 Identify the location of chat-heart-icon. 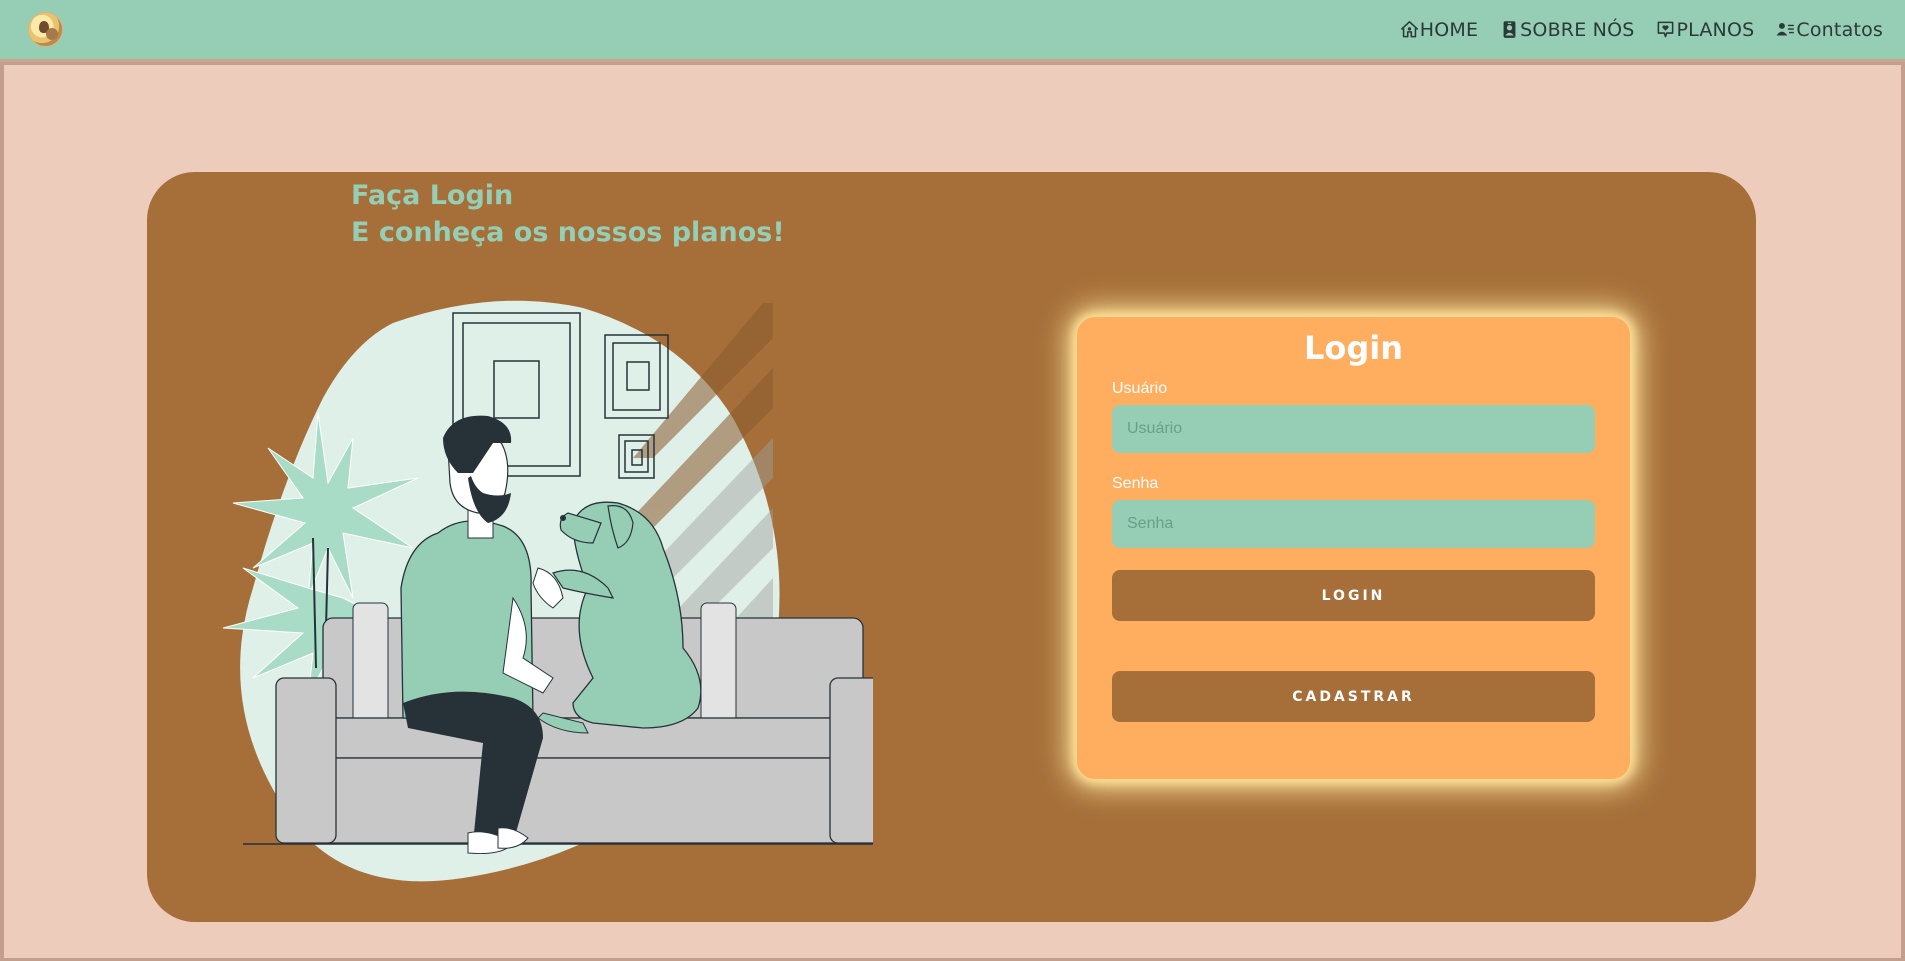
(1666, 29).